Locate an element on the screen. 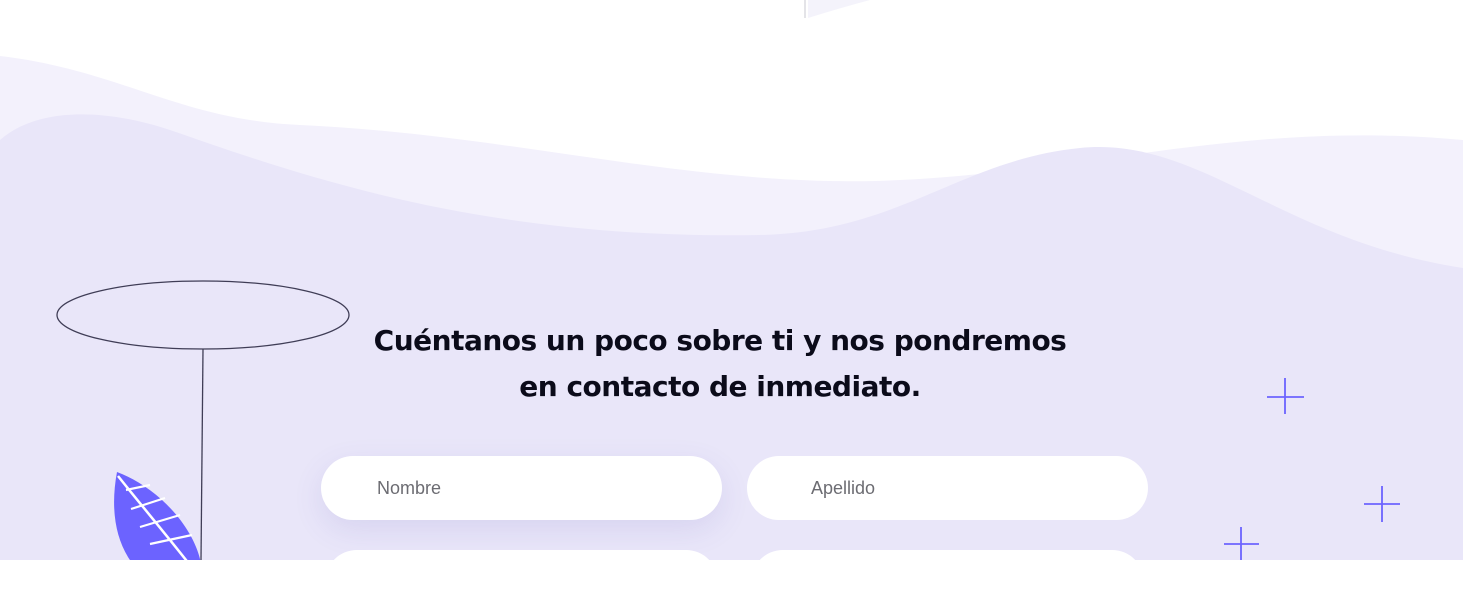 Image resolution: width=1463 pixels, height=614 pixels. contact-heading-line2: en contacto de inmediato. is located at coordinates (720, 386).